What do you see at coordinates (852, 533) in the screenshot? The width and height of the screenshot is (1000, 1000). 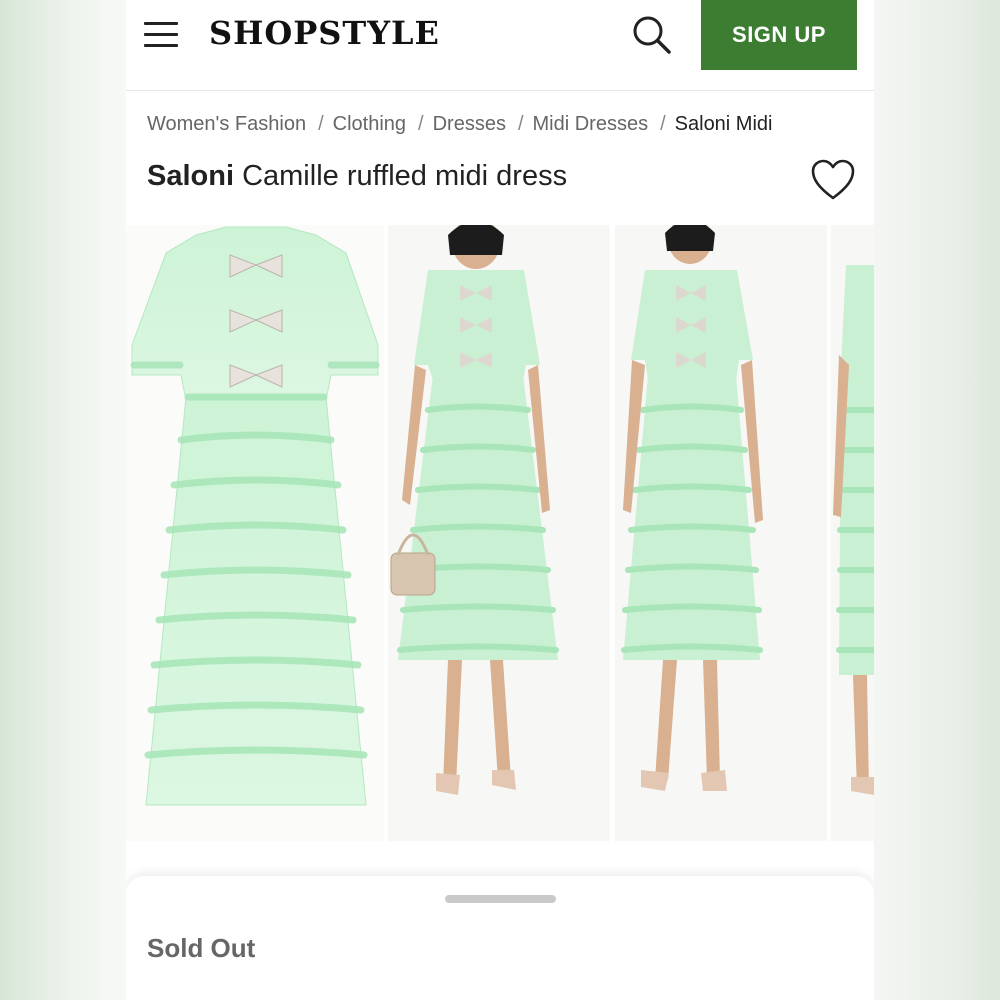 I see `product-image-model-side` at bounding box center [852, 533].